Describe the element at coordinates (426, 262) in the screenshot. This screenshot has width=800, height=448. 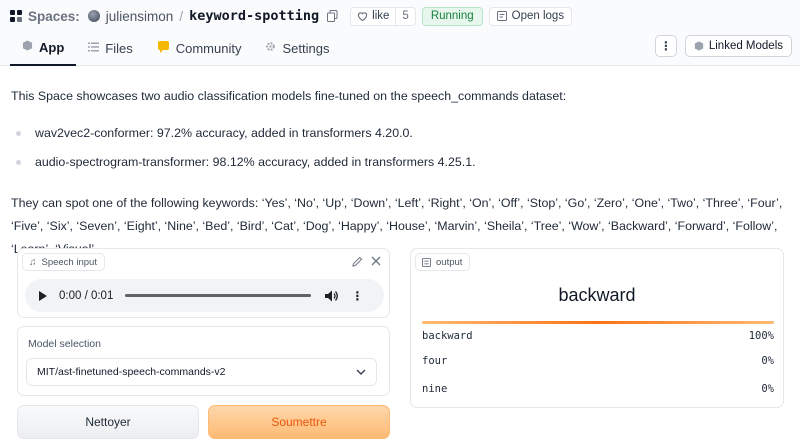
I see `label-icon` at that location.